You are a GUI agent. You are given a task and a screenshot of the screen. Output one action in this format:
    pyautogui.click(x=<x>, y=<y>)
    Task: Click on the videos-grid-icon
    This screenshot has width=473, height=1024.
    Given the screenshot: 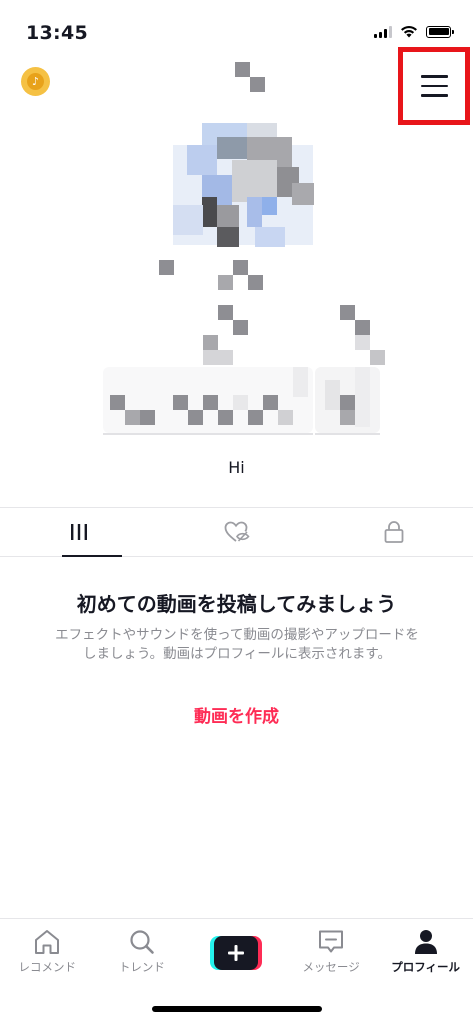 What is the action you would take?
    pyautogui.click(x=78, y=532)
    